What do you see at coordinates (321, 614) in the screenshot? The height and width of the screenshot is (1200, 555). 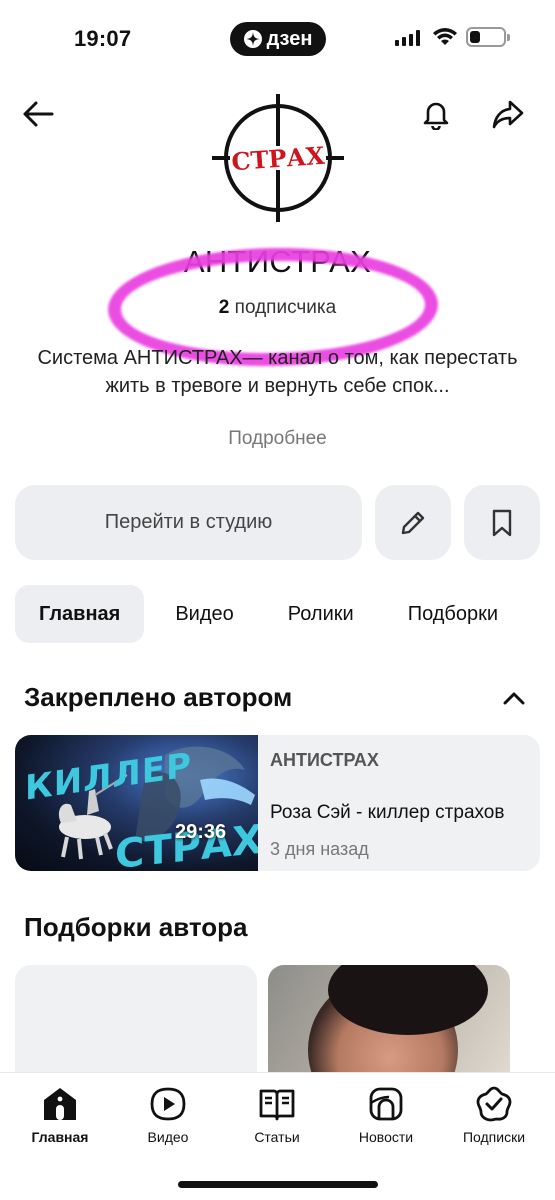 I see `tab-shorts: Ролики` at bounding box center [321, 614].